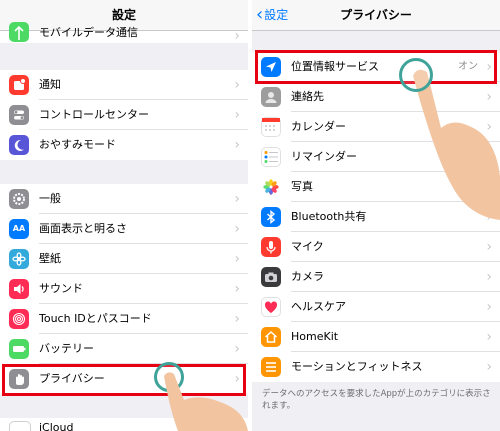 The height and width of the screenshot is (431, 500). I want to click on settings-row-touch-id: Touch IDとパスコード ›, so click(124, 319).